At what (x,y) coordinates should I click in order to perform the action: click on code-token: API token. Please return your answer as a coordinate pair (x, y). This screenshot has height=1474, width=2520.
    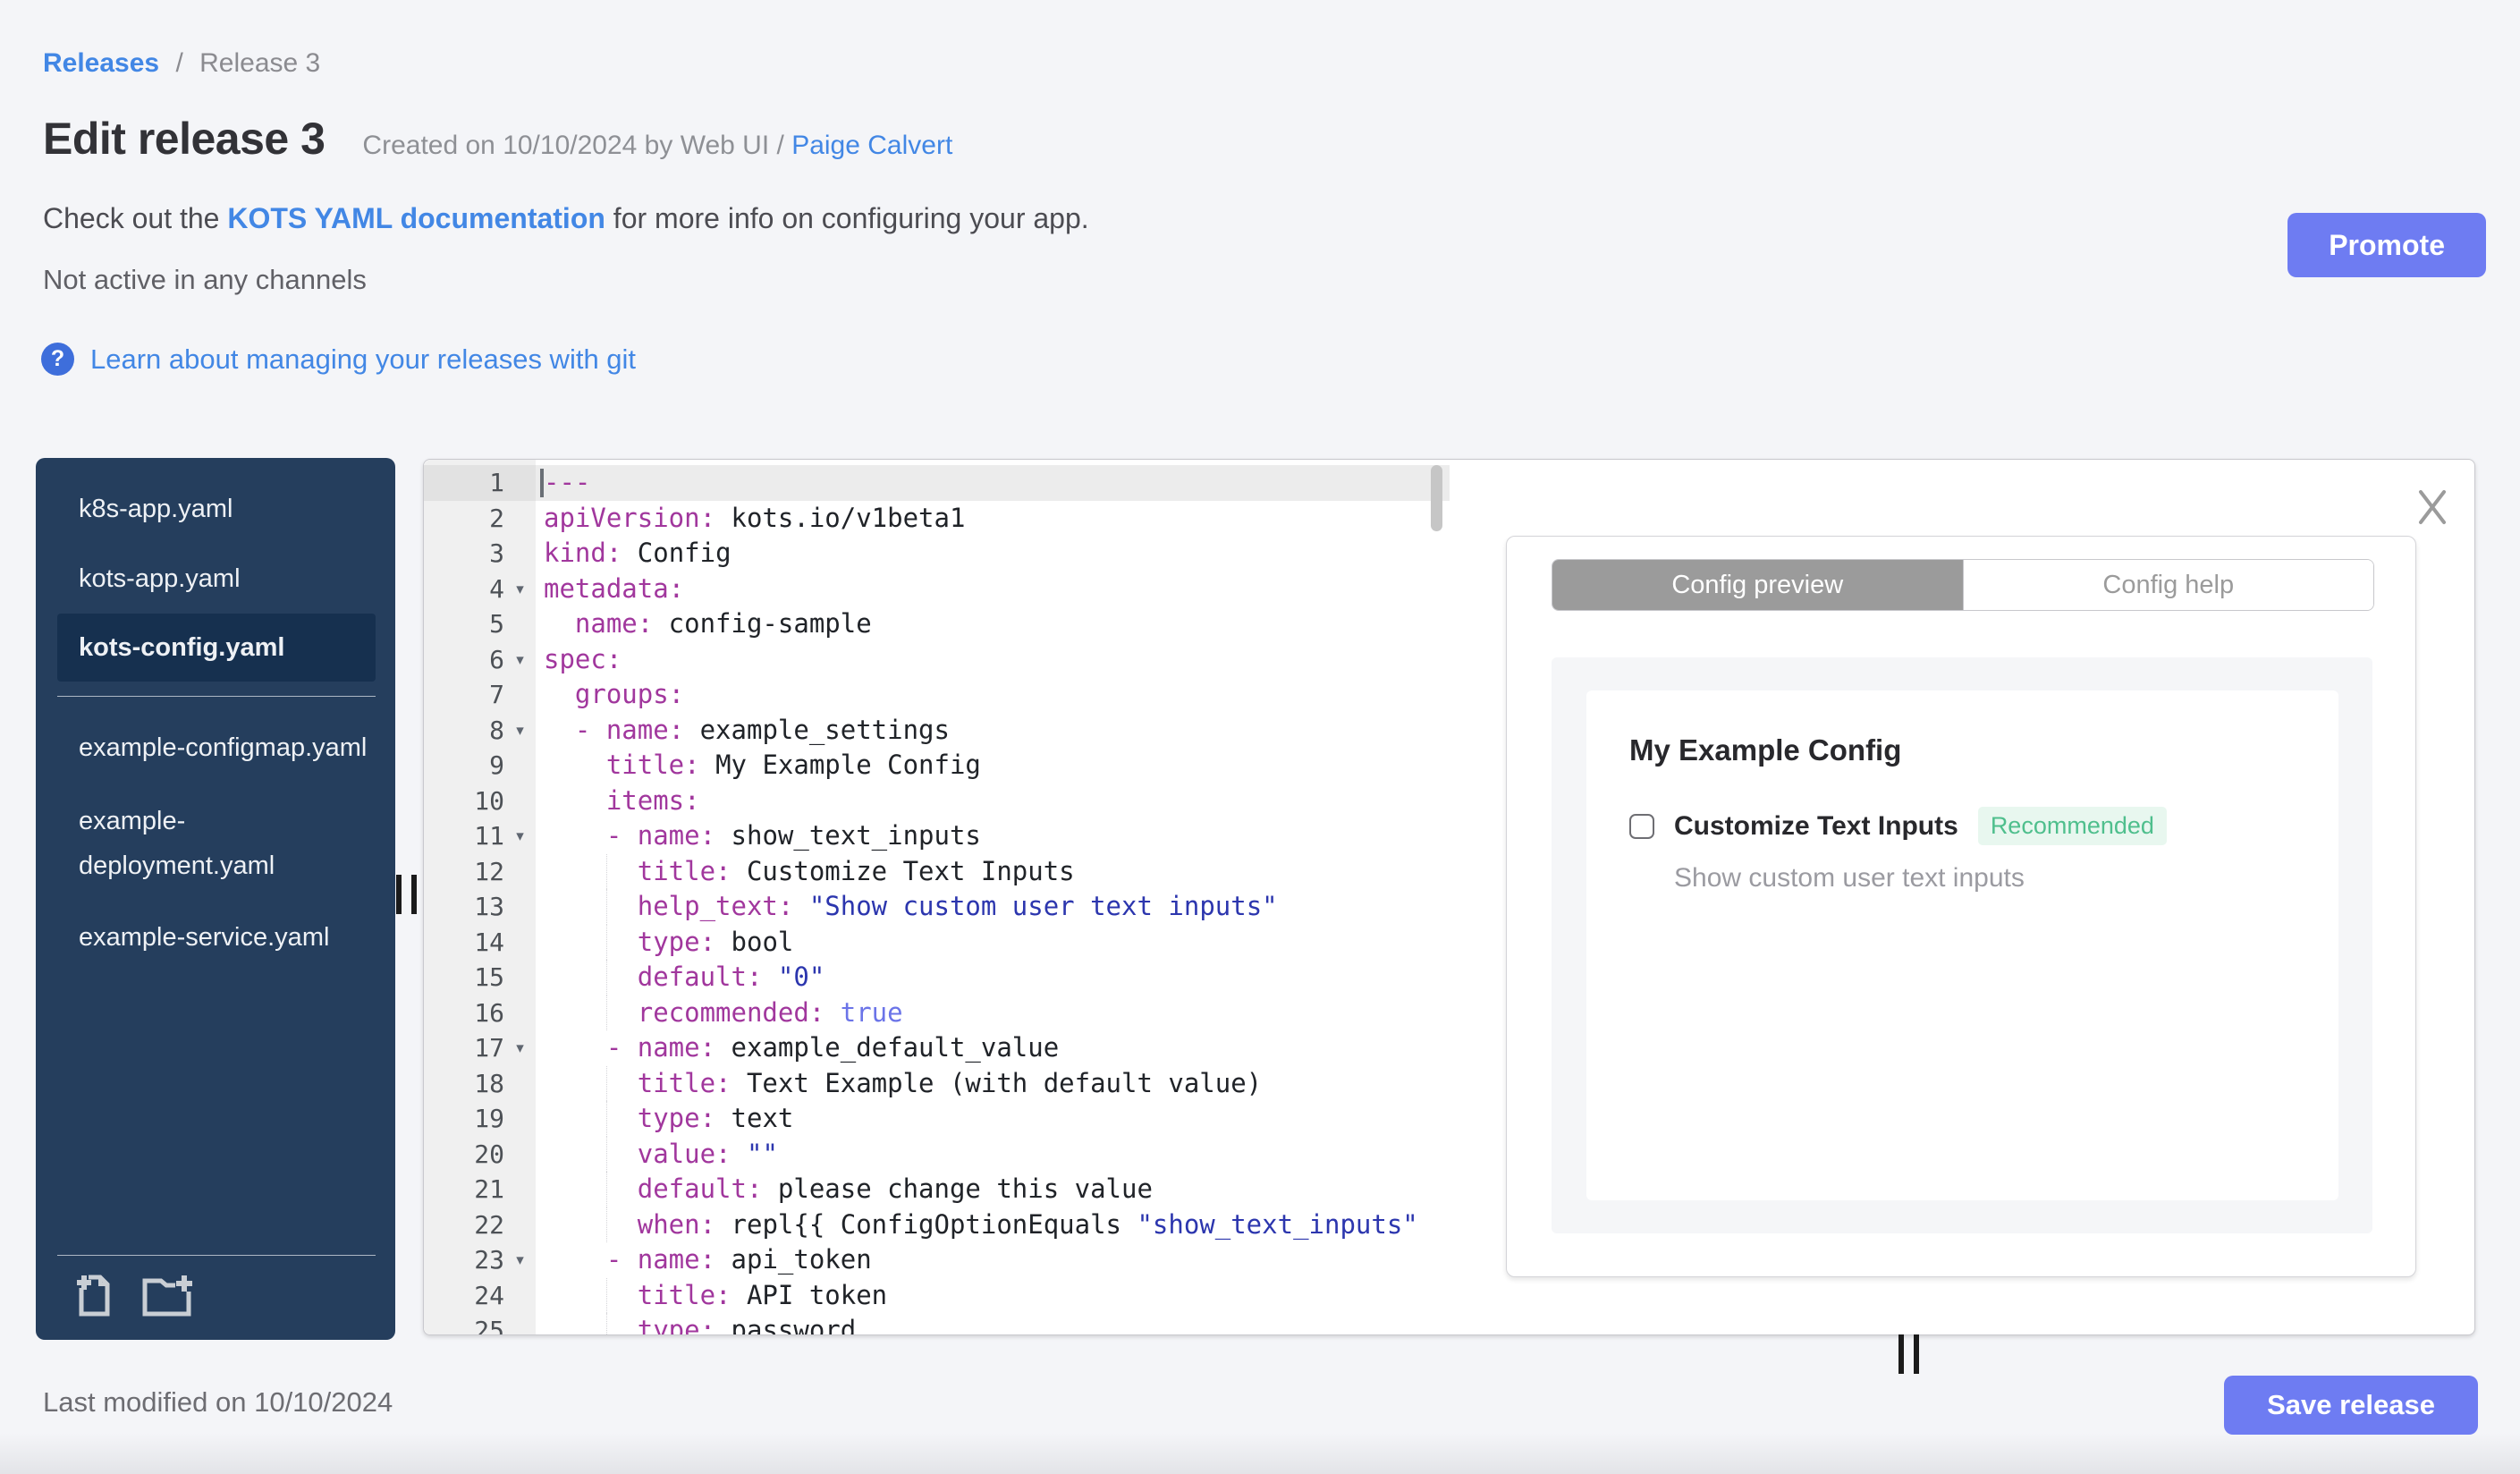
    Looking at the image, I should click on (809, 1294).